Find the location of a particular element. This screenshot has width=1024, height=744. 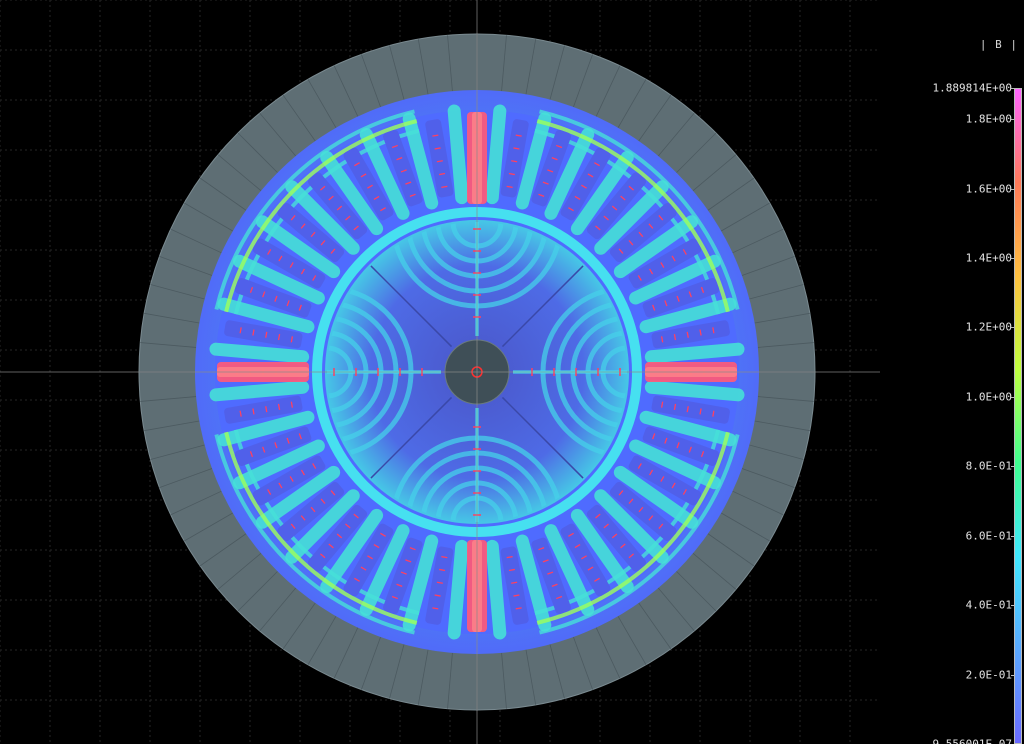

legend-tick-label: 1.0E+00 is located at coordinates (988, 397).